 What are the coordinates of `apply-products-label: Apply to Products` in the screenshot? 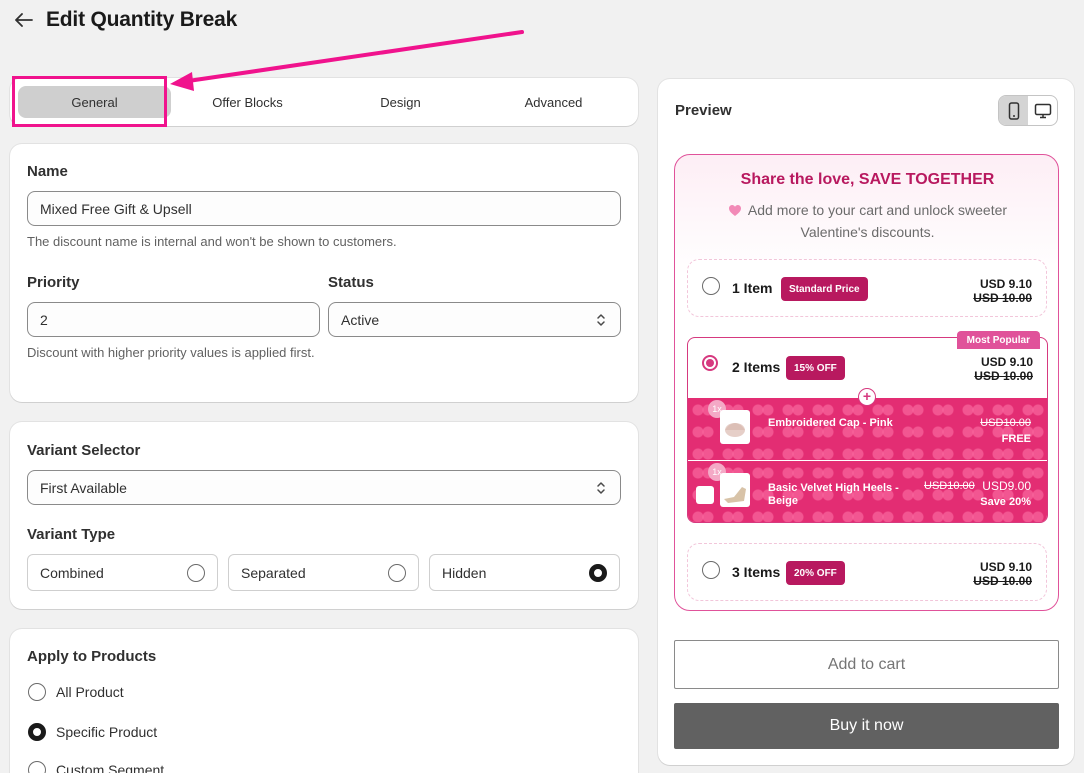 It's located at (92, 656).